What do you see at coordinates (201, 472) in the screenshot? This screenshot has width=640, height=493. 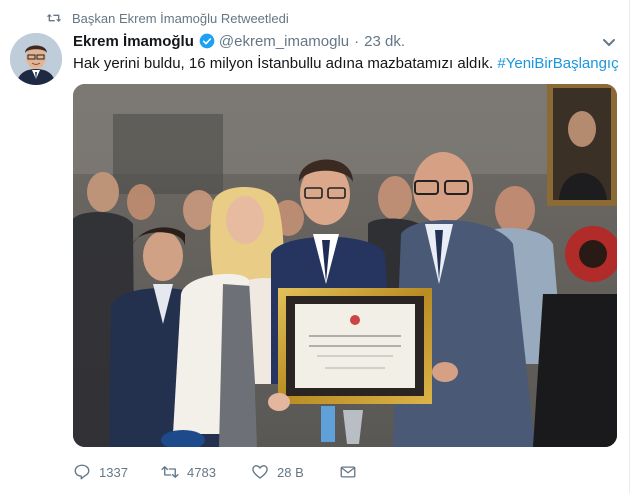 I see `retweet-count: 4783` at bounding box center [201, 472].